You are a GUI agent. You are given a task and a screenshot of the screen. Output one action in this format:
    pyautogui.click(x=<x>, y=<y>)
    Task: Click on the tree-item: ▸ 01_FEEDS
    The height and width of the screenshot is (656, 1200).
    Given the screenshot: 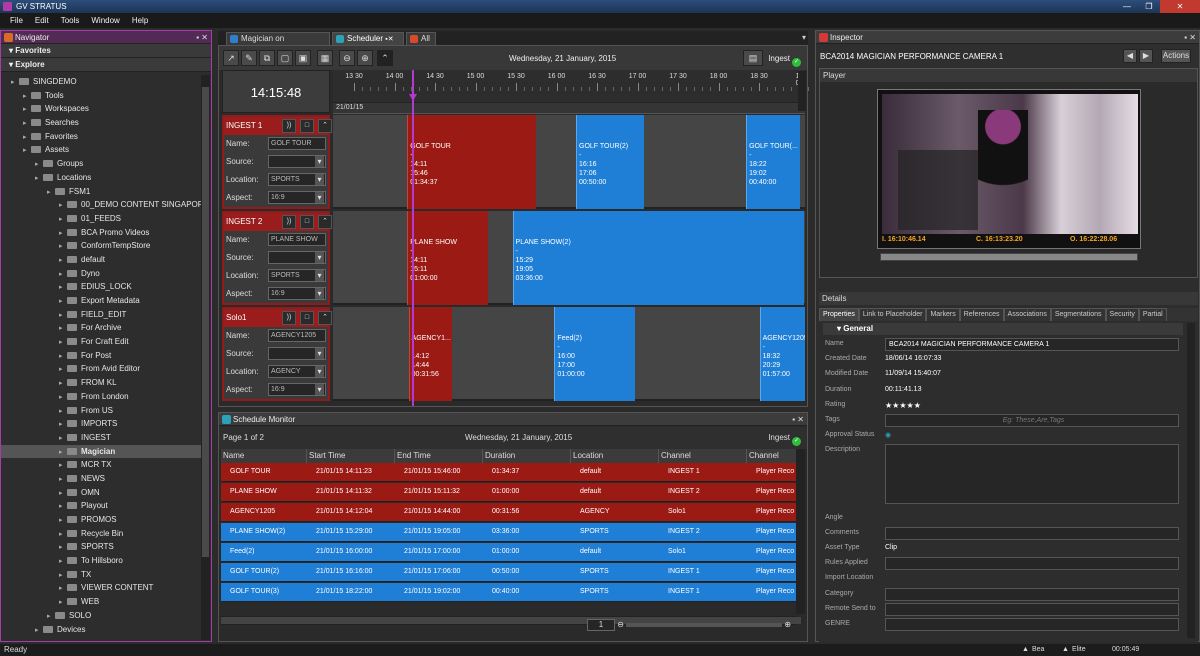 What is the action you would take?
    pyautogui.click(x=101, y=219)
    